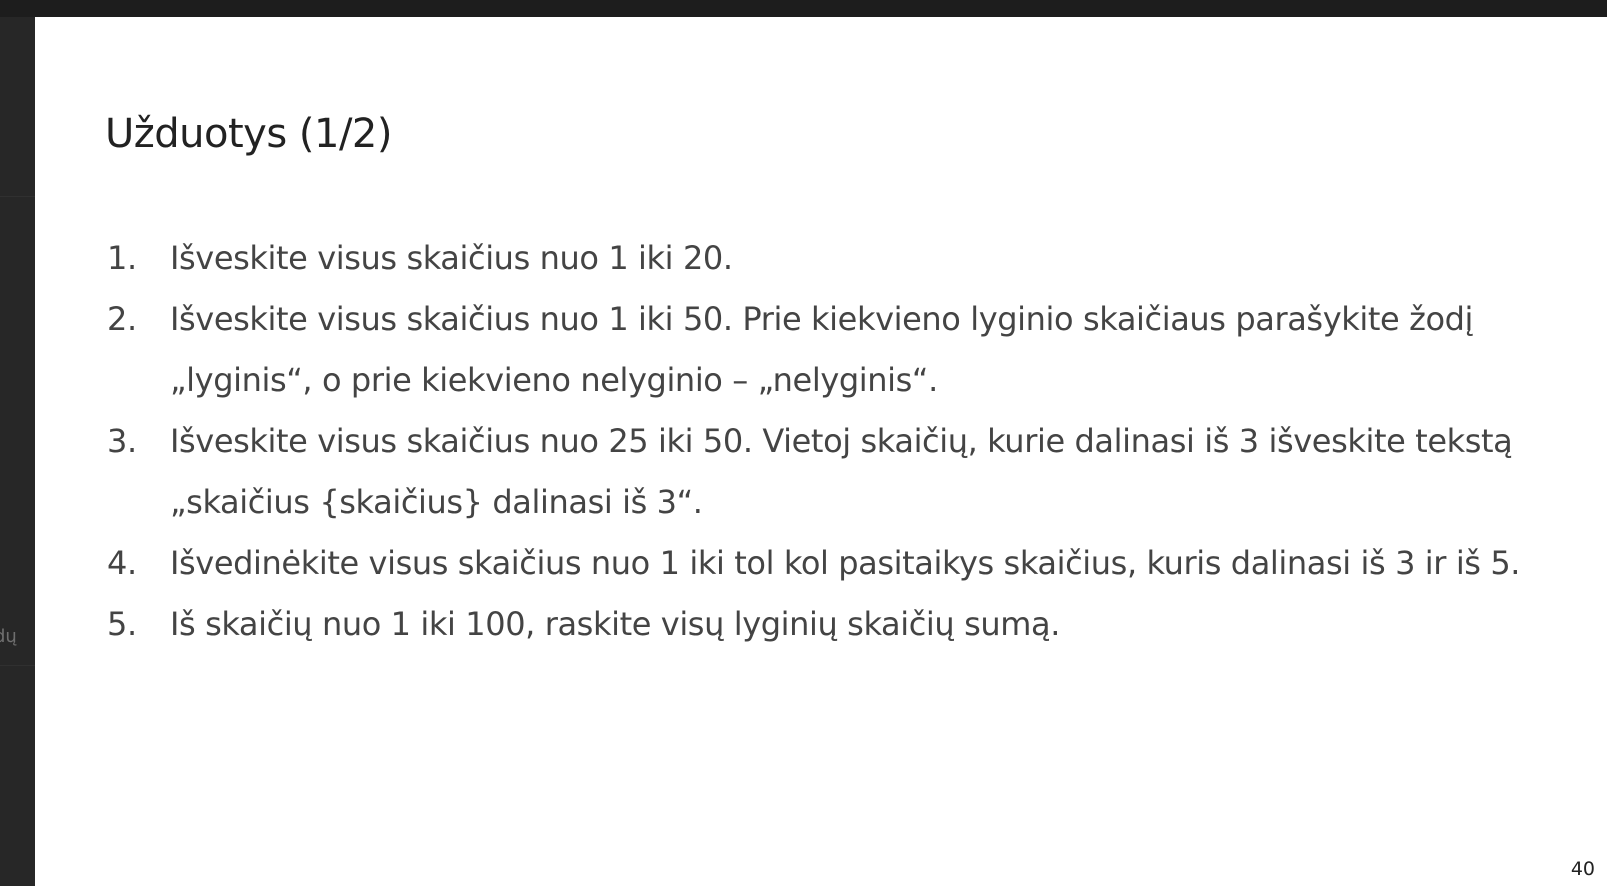  What do you see at coordinates (122, 563) in the screenshot?
I see `task-number: 4.` at bounding box center [122, 563].